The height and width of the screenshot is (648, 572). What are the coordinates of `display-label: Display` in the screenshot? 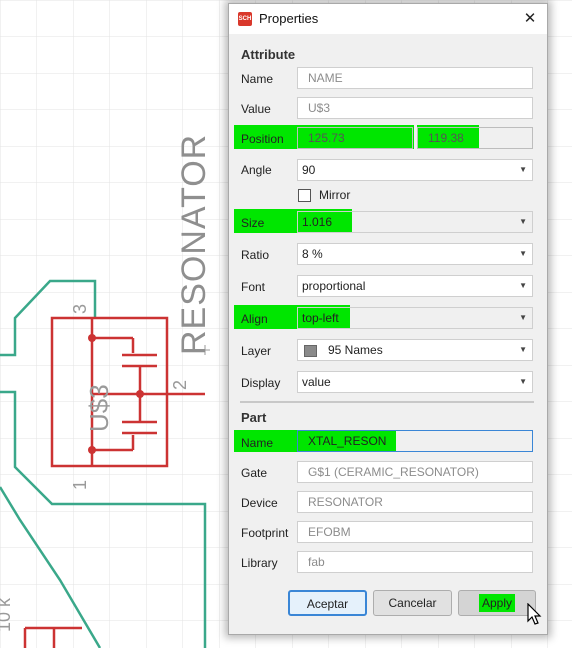 It's located at (261, 383).